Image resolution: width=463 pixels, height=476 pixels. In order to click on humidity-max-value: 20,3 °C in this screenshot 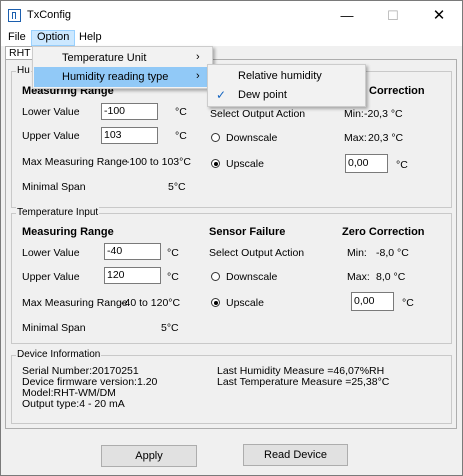, I will do `click(386, 138)`.